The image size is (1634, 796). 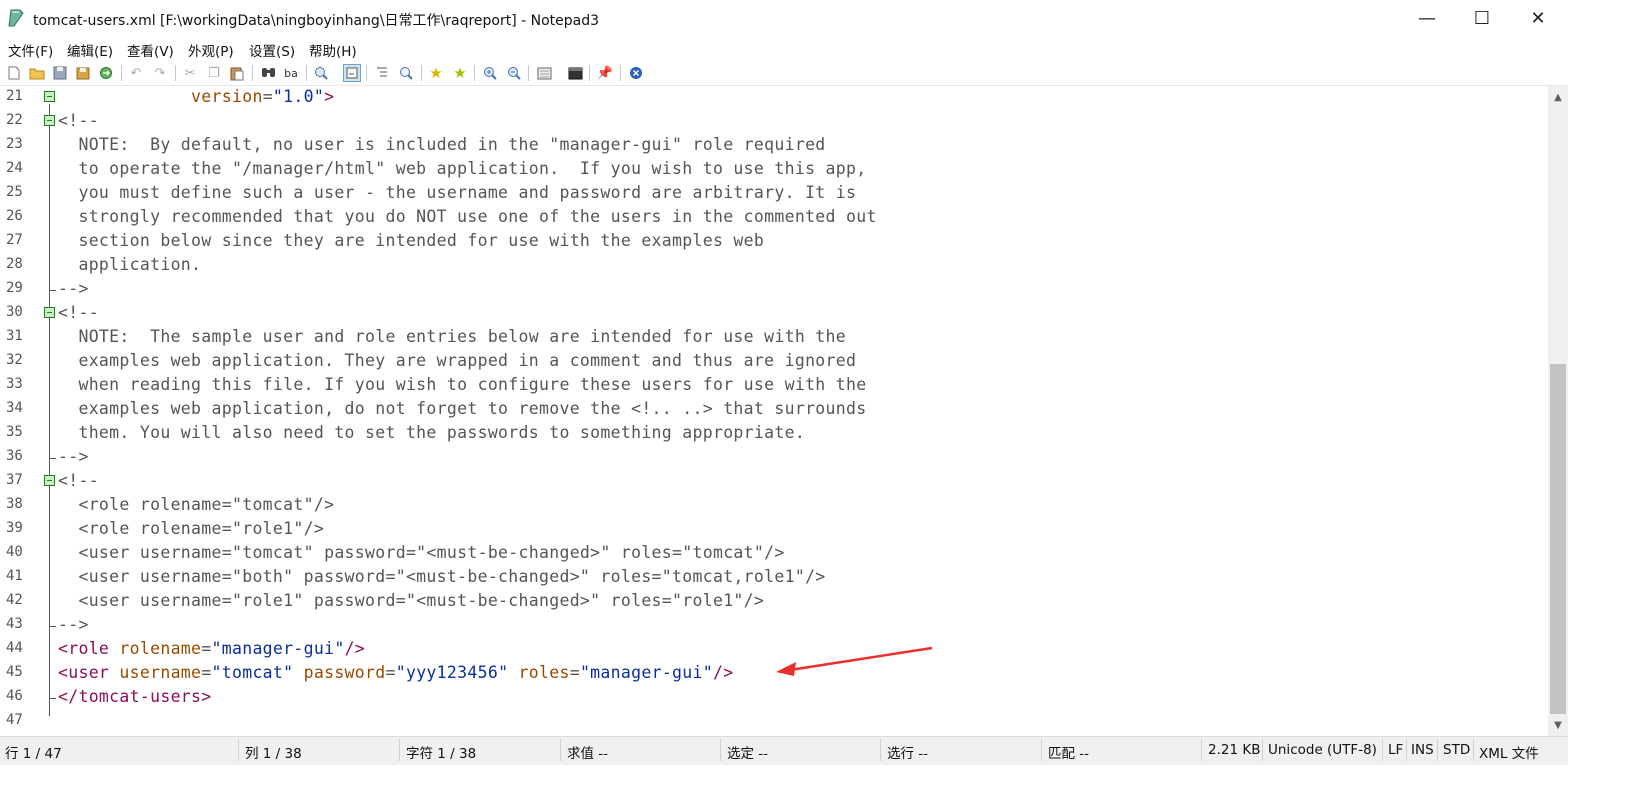 I want to click on menu-appearance: 外观(P), so click(x=211, y=50).